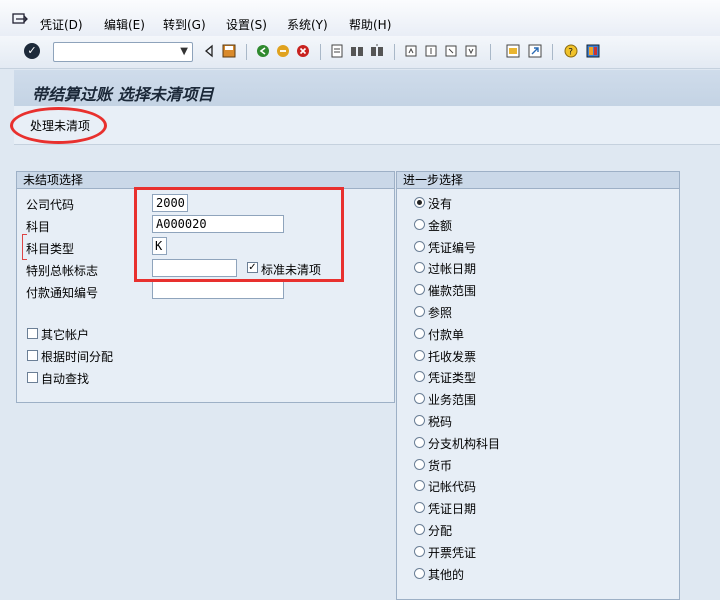 The width and height of the screenshot is (720, 600). What do you see at coordinates (32, 51) in the screenshot?
I see `enter-check-icon: ✓` at bounding box center [32, 51].